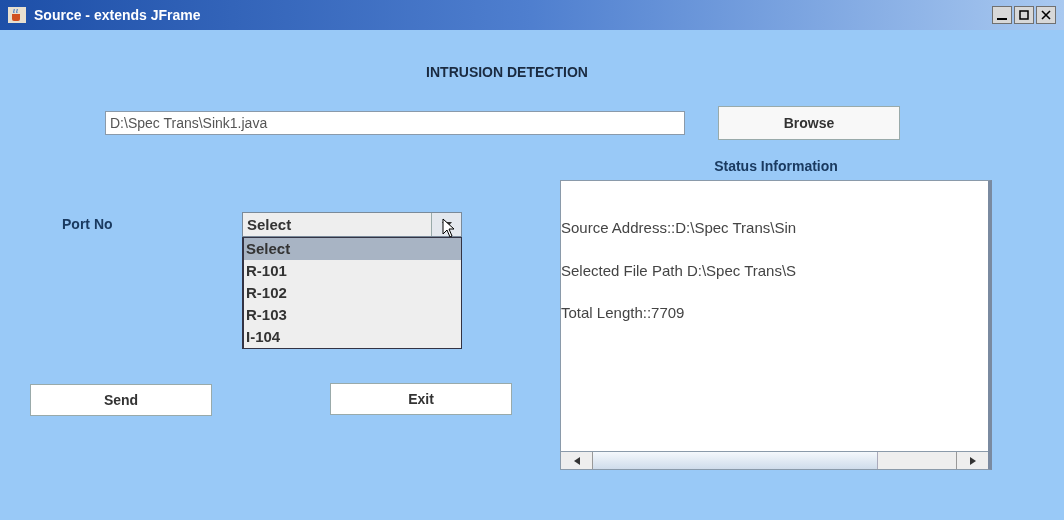 This screenshot has width=1064, height=520. What do you see at coordinates (776, 166) in the screenshot?
I see `status-title: Status Information` at bounding box center [776, 166].